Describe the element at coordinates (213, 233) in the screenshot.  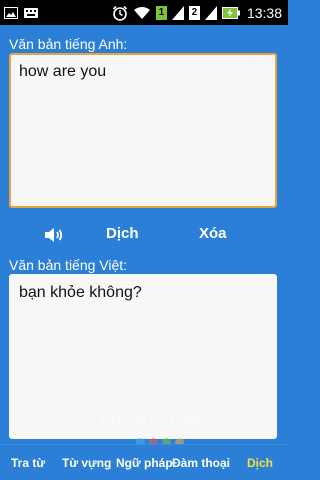
I see `clear-button: Xóa` at that location.